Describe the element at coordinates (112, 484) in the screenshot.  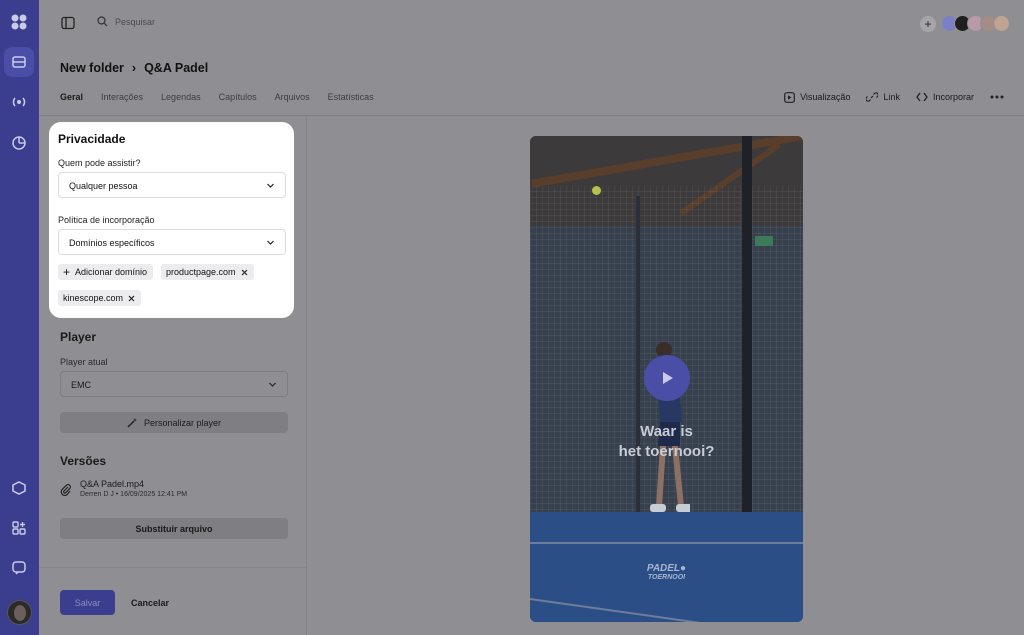
I see `file-name: Q&A Padel.mp4` at that location.